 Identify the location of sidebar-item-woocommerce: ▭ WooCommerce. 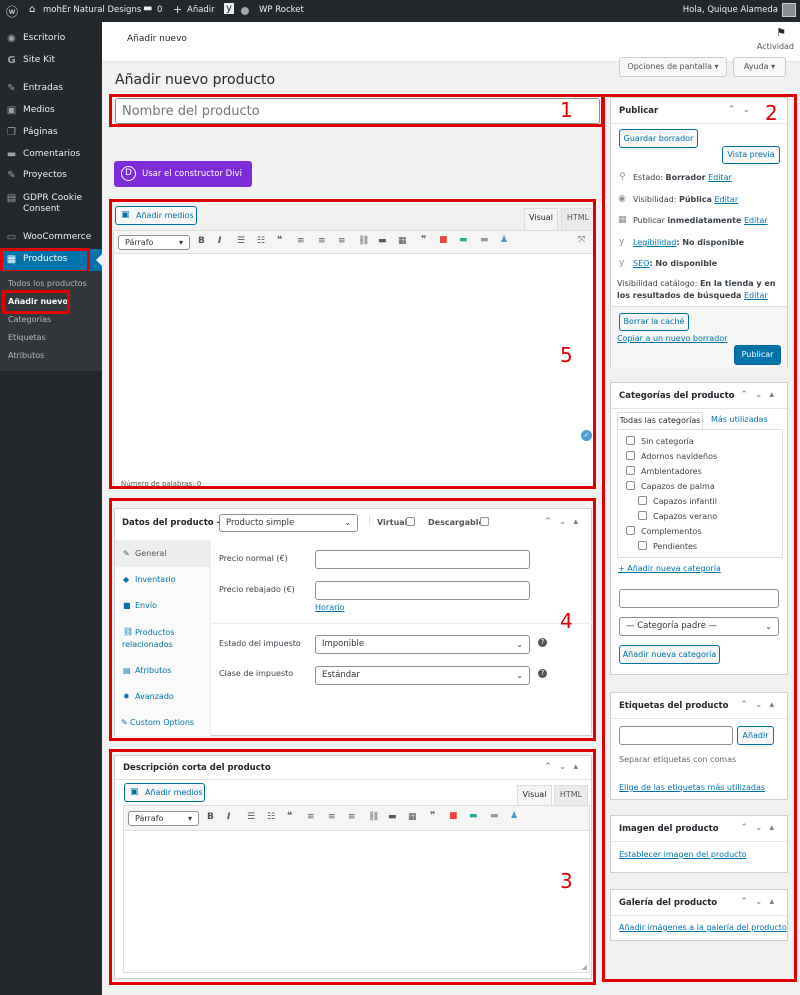
(51, 238).